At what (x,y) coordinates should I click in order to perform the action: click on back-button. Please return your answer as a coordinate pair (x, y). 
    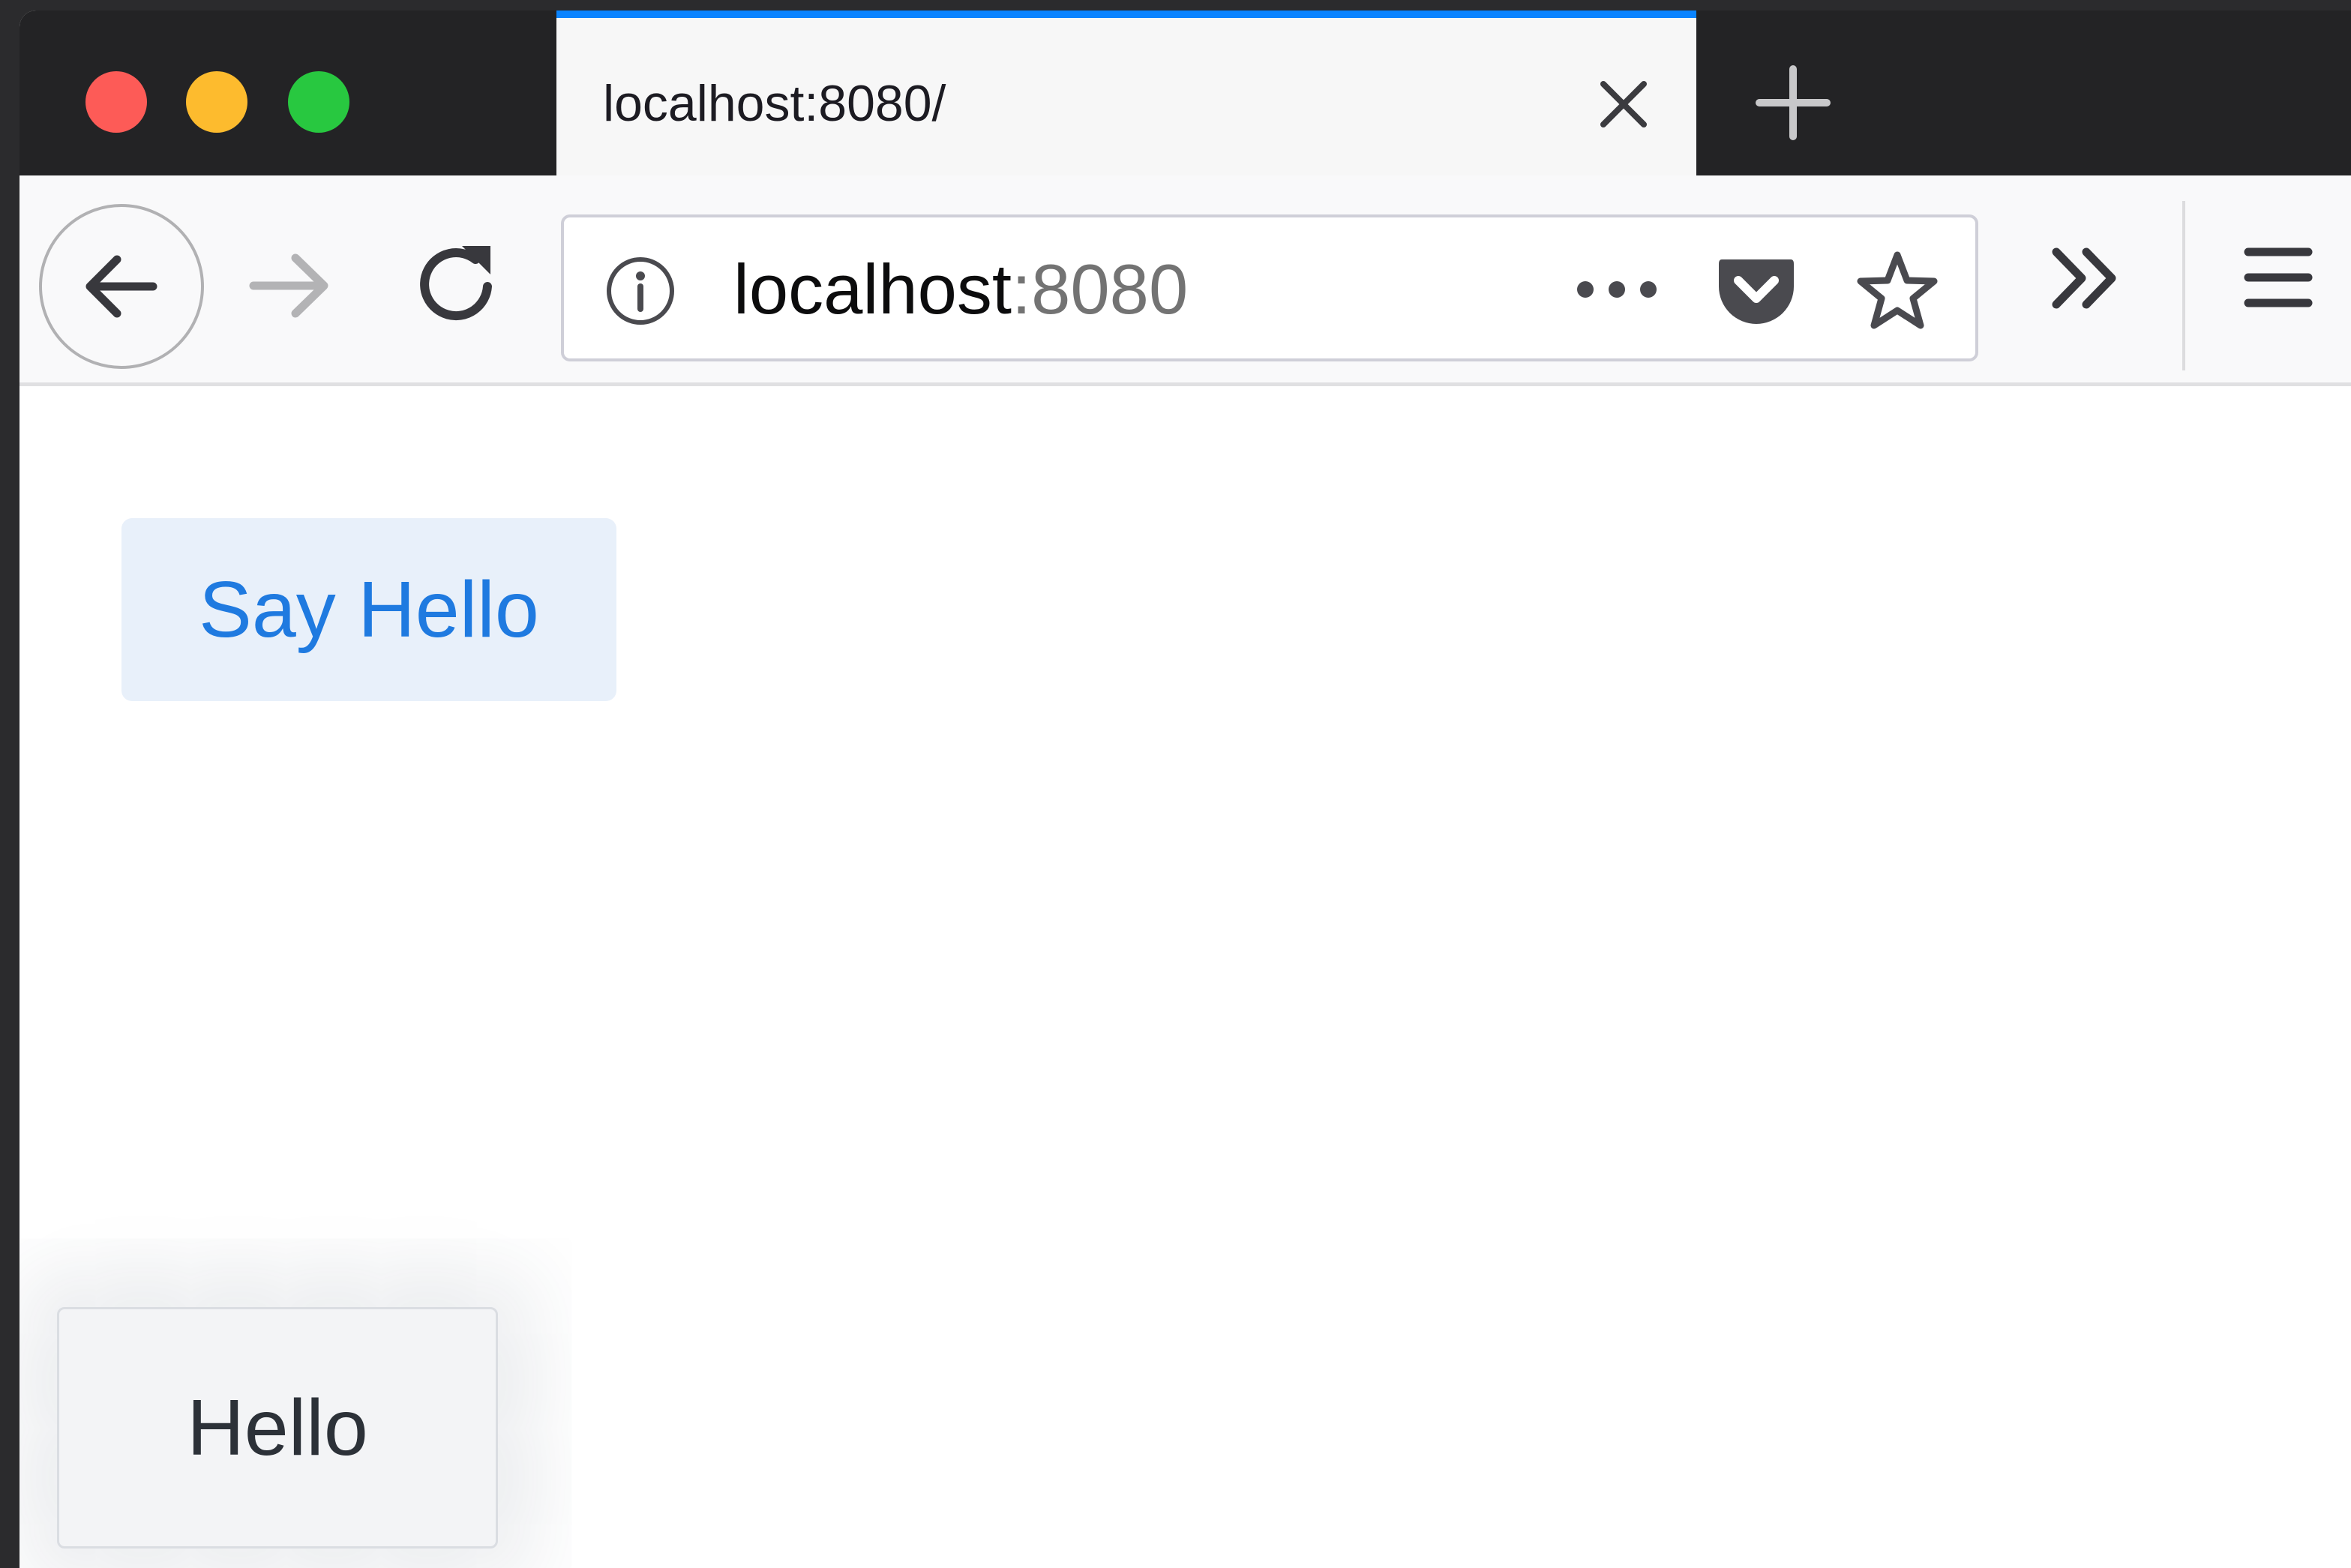
    Looking at the image, I should click on (121, 287).